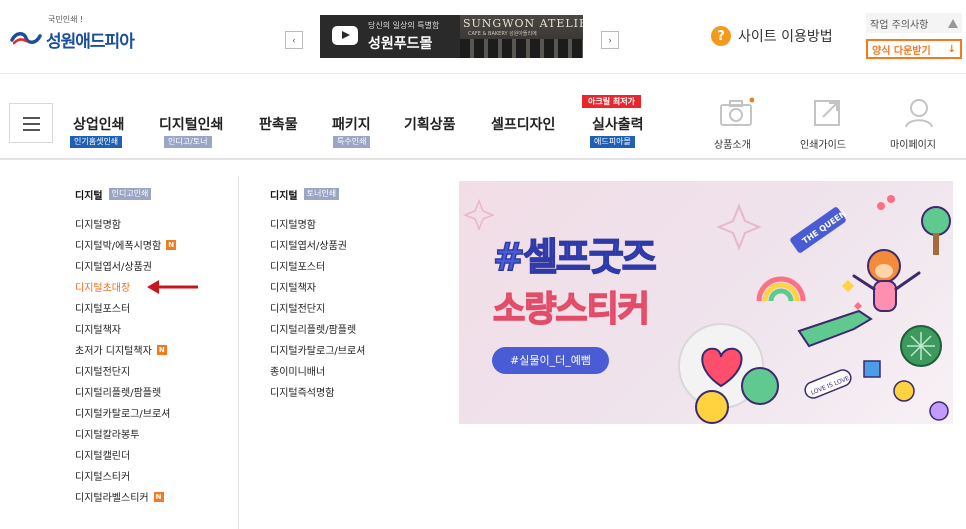 The image size is (966, 529). Describe the element at coordinates (31, 123) in the screenshot. I see `hamburger-menu-button` at that location.